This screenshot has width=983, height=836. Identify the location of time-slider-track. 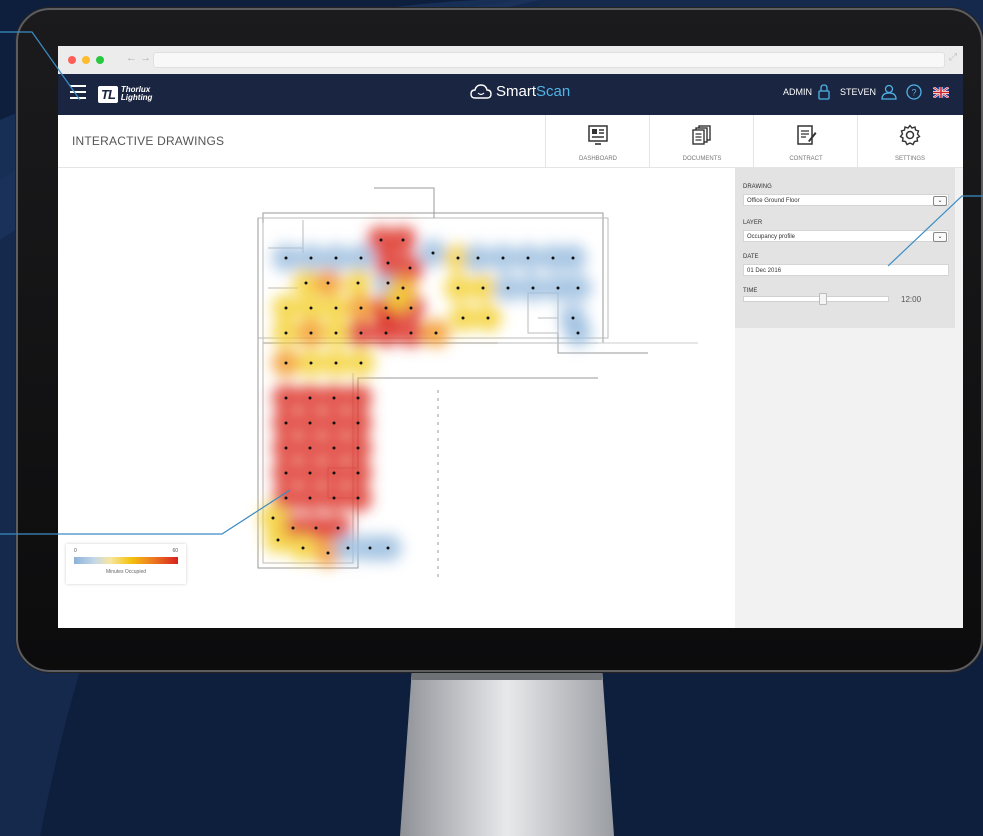
(816, 299).